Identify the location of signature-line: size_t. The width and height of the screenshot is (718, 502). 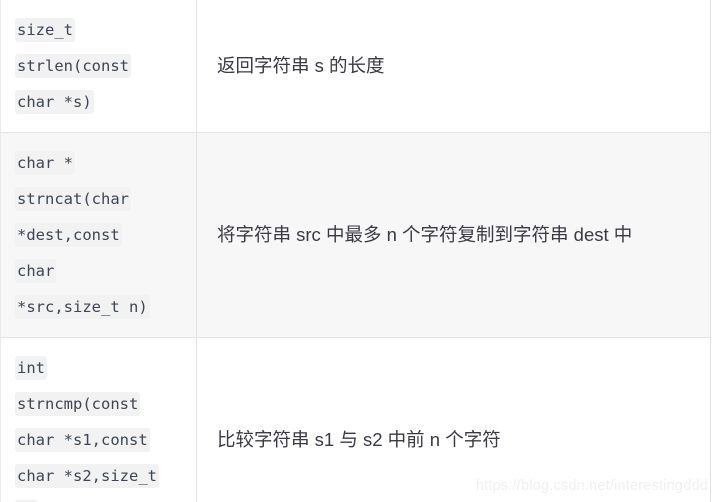
(45, 30).